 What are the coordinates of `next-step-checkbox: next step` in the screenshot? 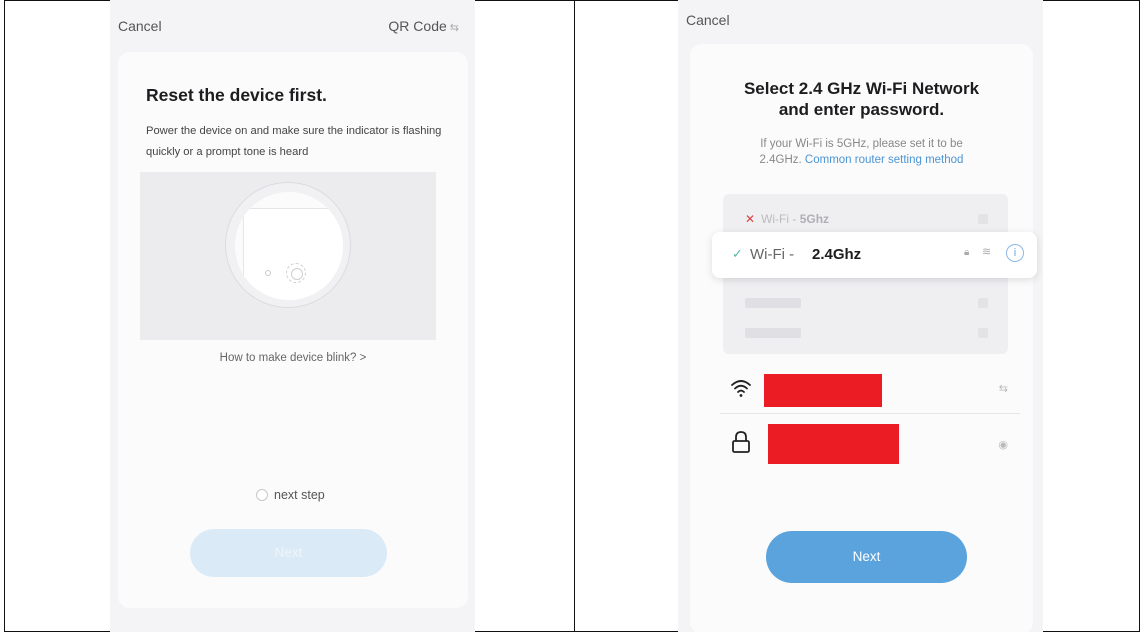 It's located at (290, 495).